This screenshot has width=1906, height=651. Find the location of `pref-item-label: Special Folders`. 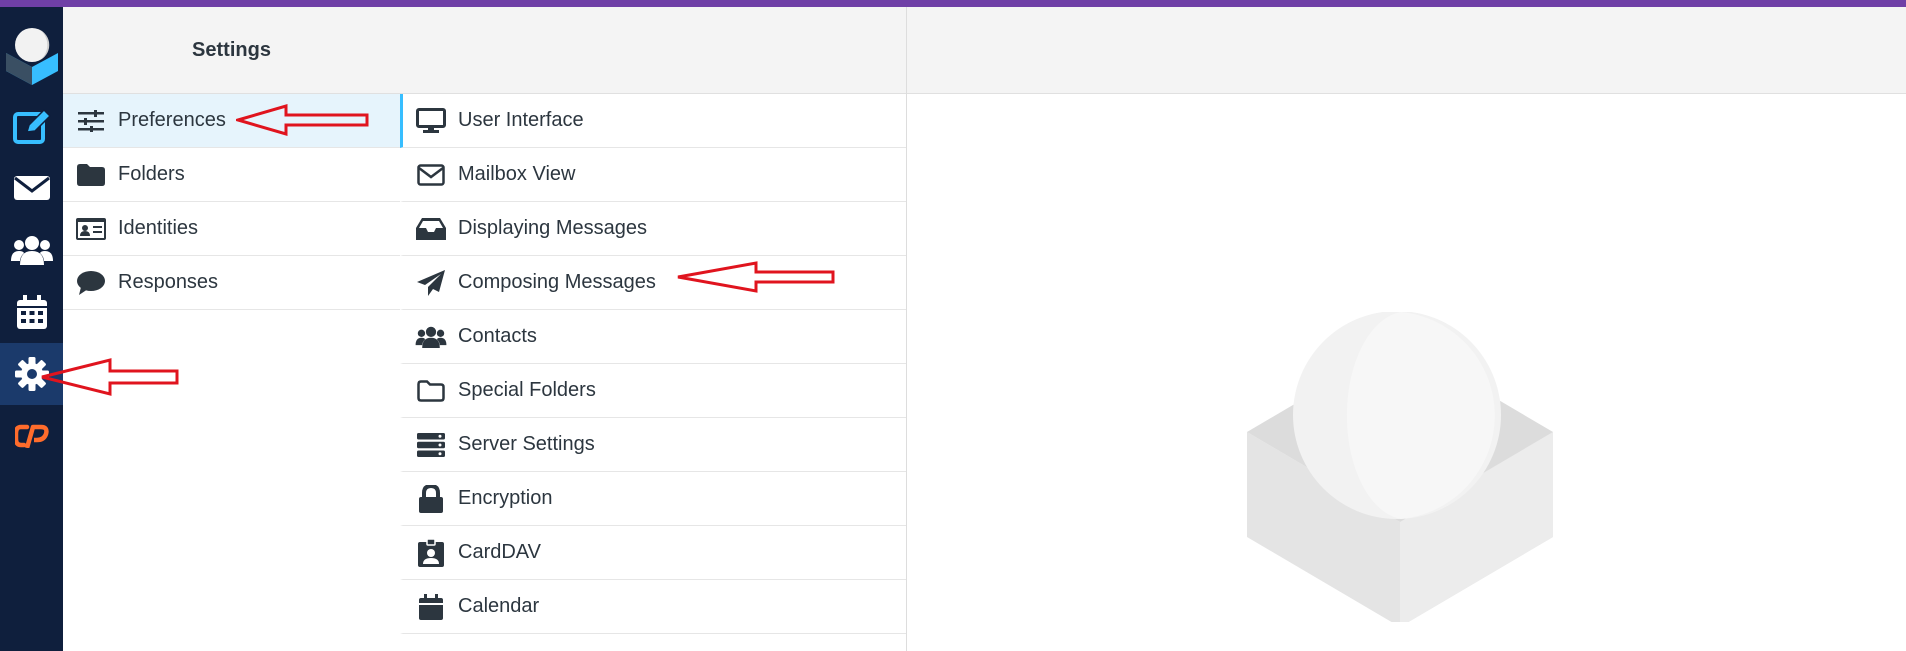

pref-item-label: Special Folders is located at coordinates (527, 390).